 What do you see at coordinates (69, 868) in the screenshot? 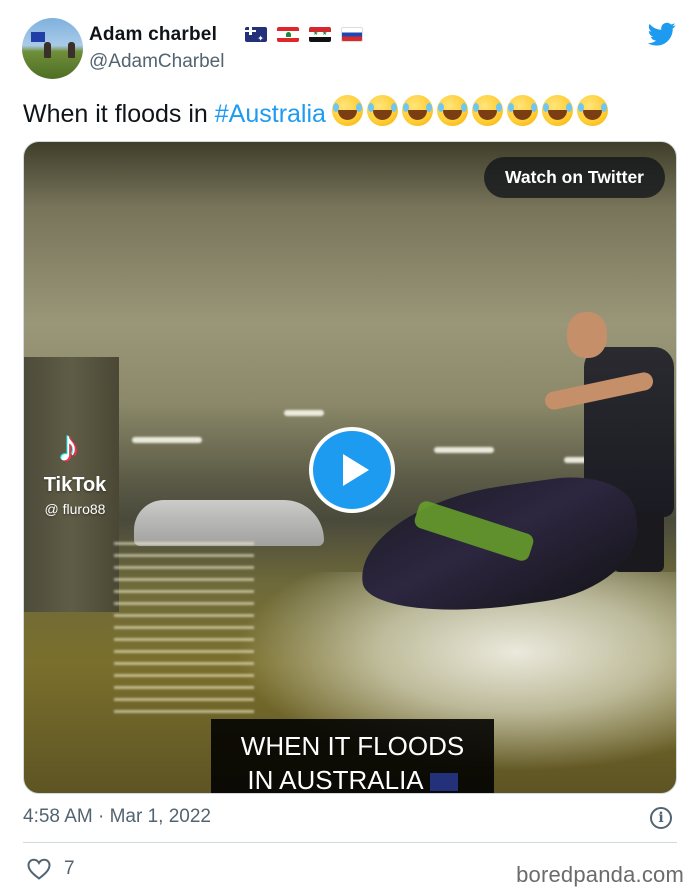
I see `like-count: 7` at bounding box center [69, 868].